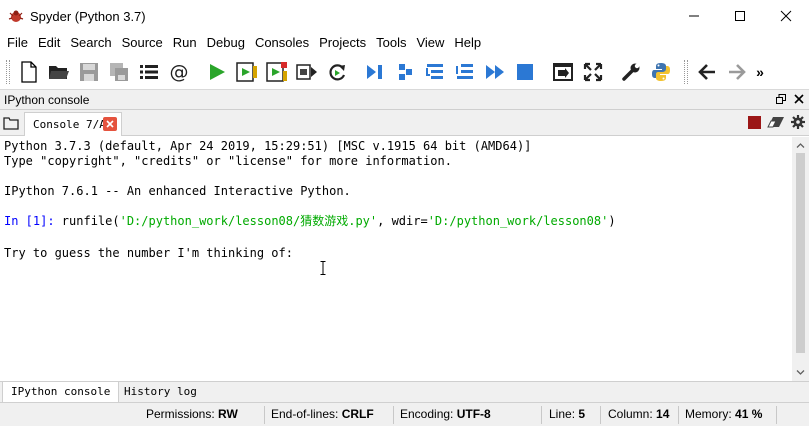 This screenshot has height=426, width=809. I want to click on run-cell-button, so click(247, 72).